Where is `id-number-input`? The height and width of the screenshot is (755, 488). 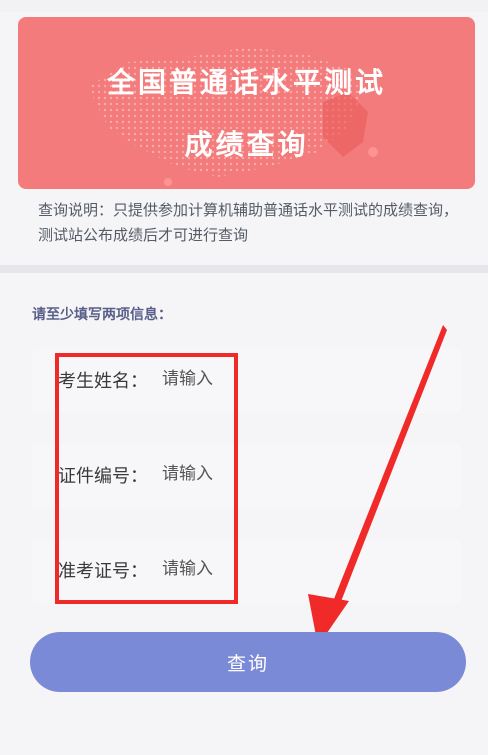
id-number-input is located at coordinates (287, 474).